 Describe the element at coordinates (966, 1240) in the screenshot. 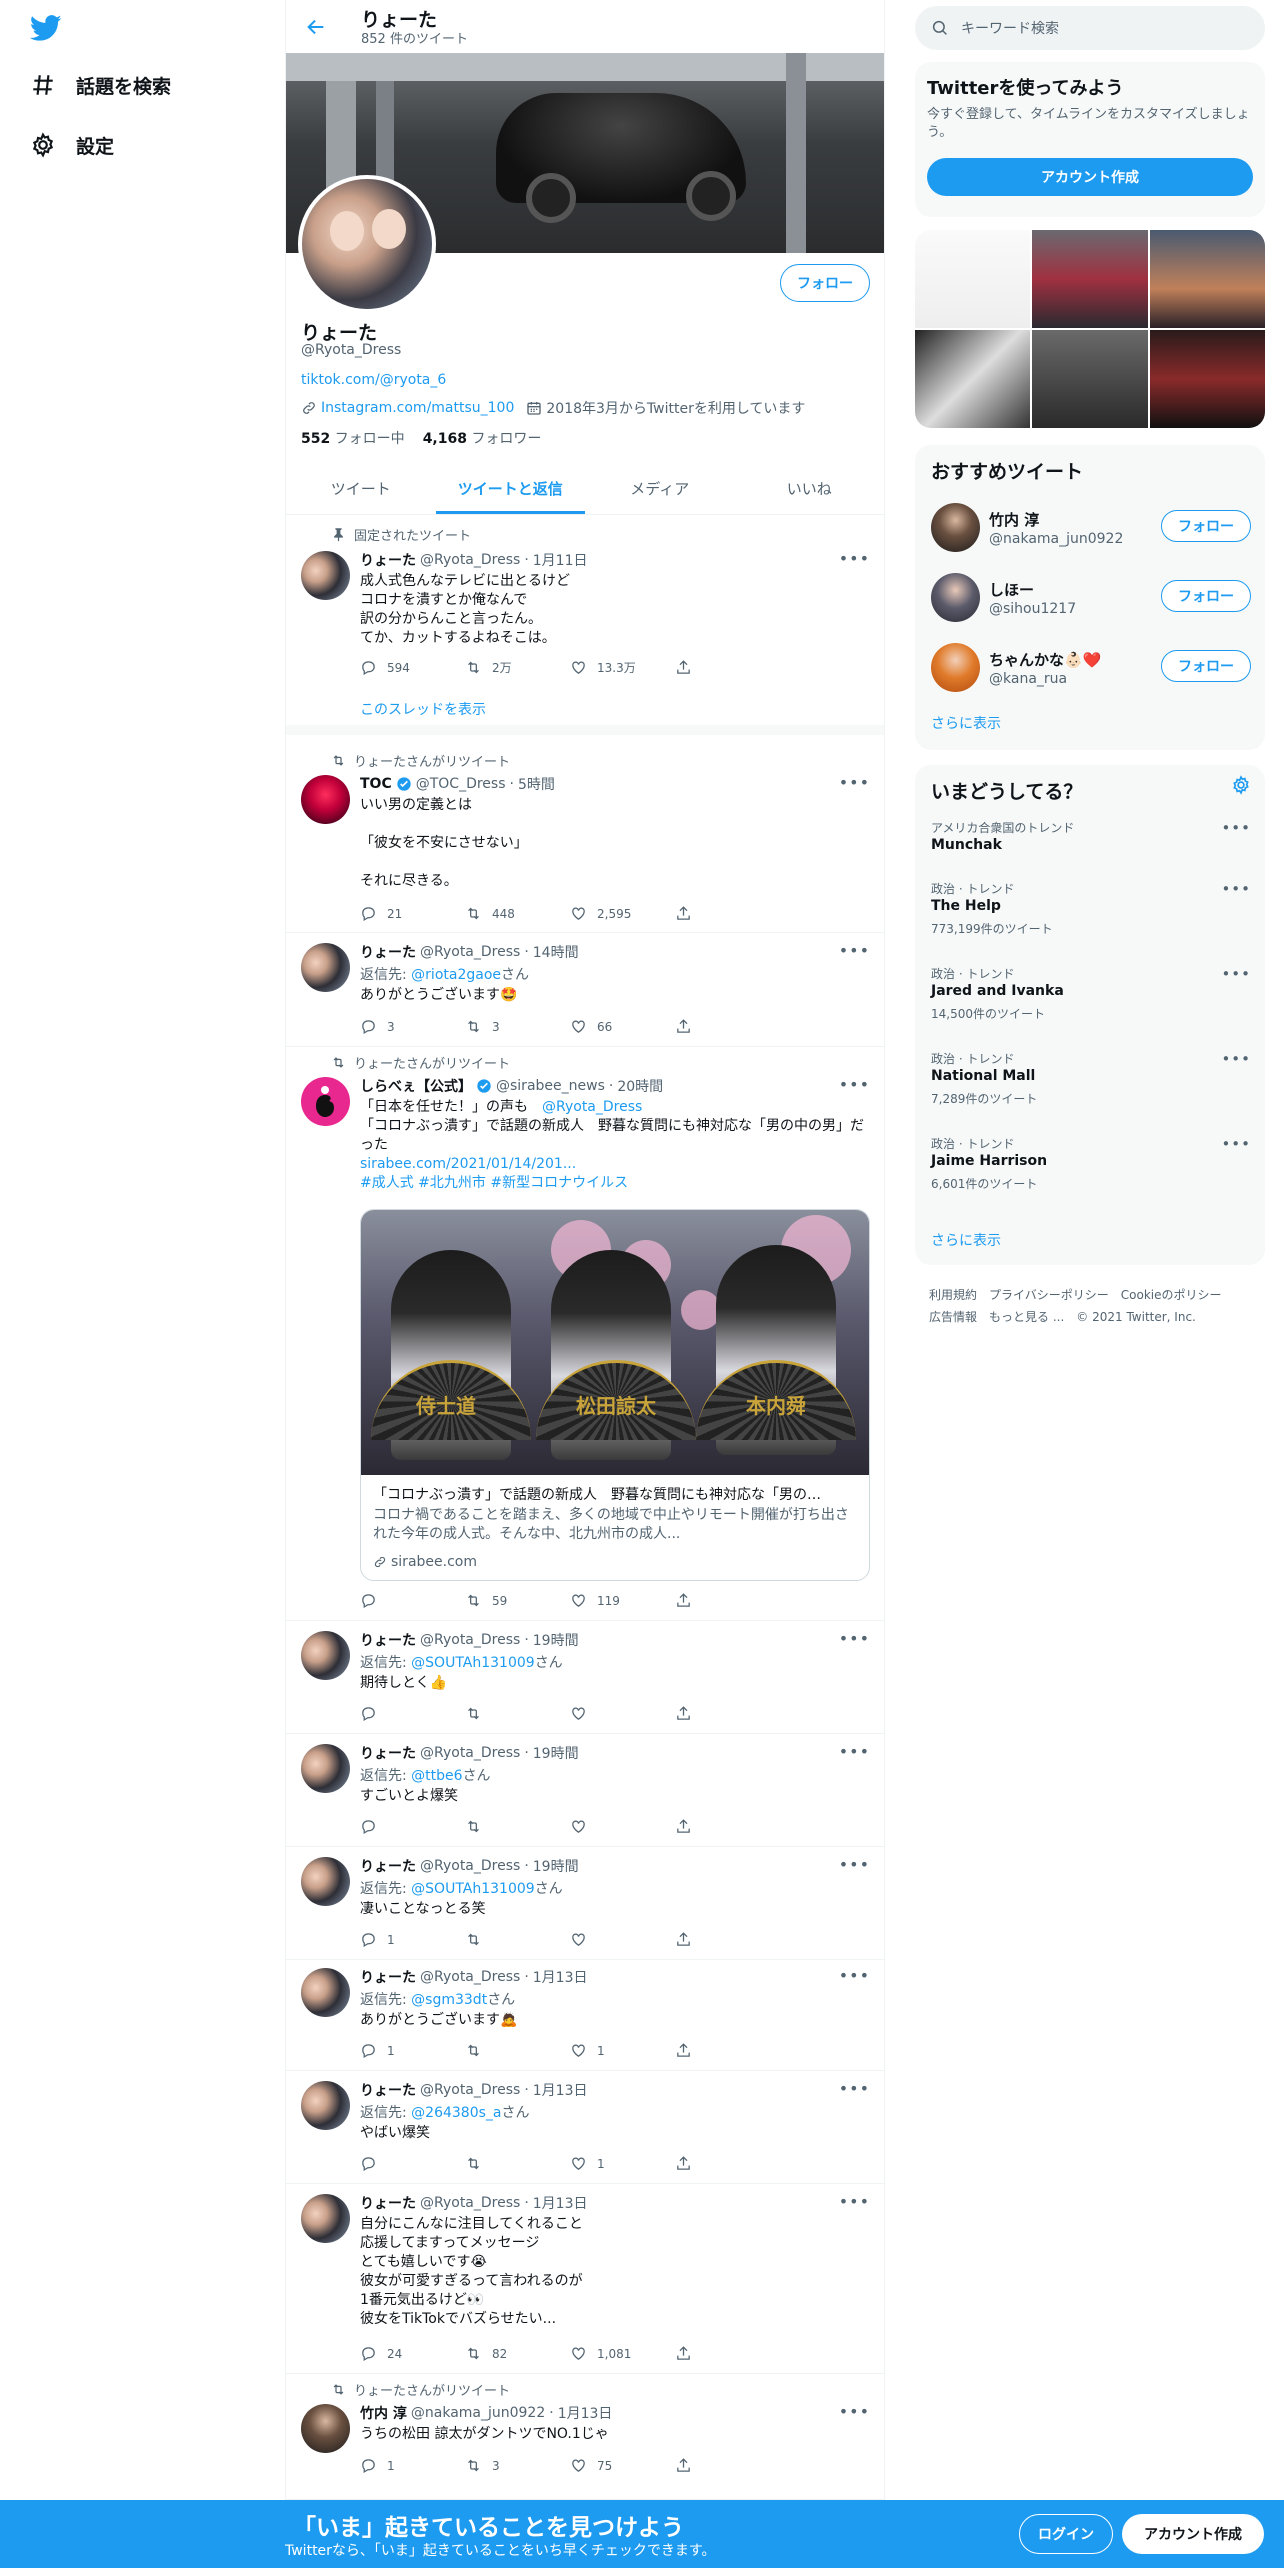

I see `trends-show-more-link: さらに表示` at that location.